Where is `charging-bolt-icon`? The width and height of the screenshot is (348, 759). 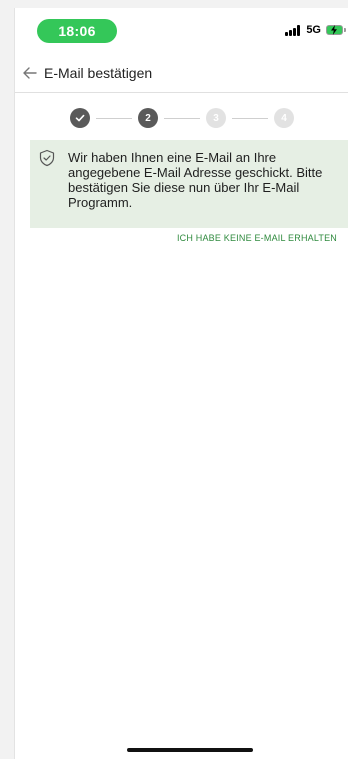
charging-bolt-icon is located at coordinates (334, 30).